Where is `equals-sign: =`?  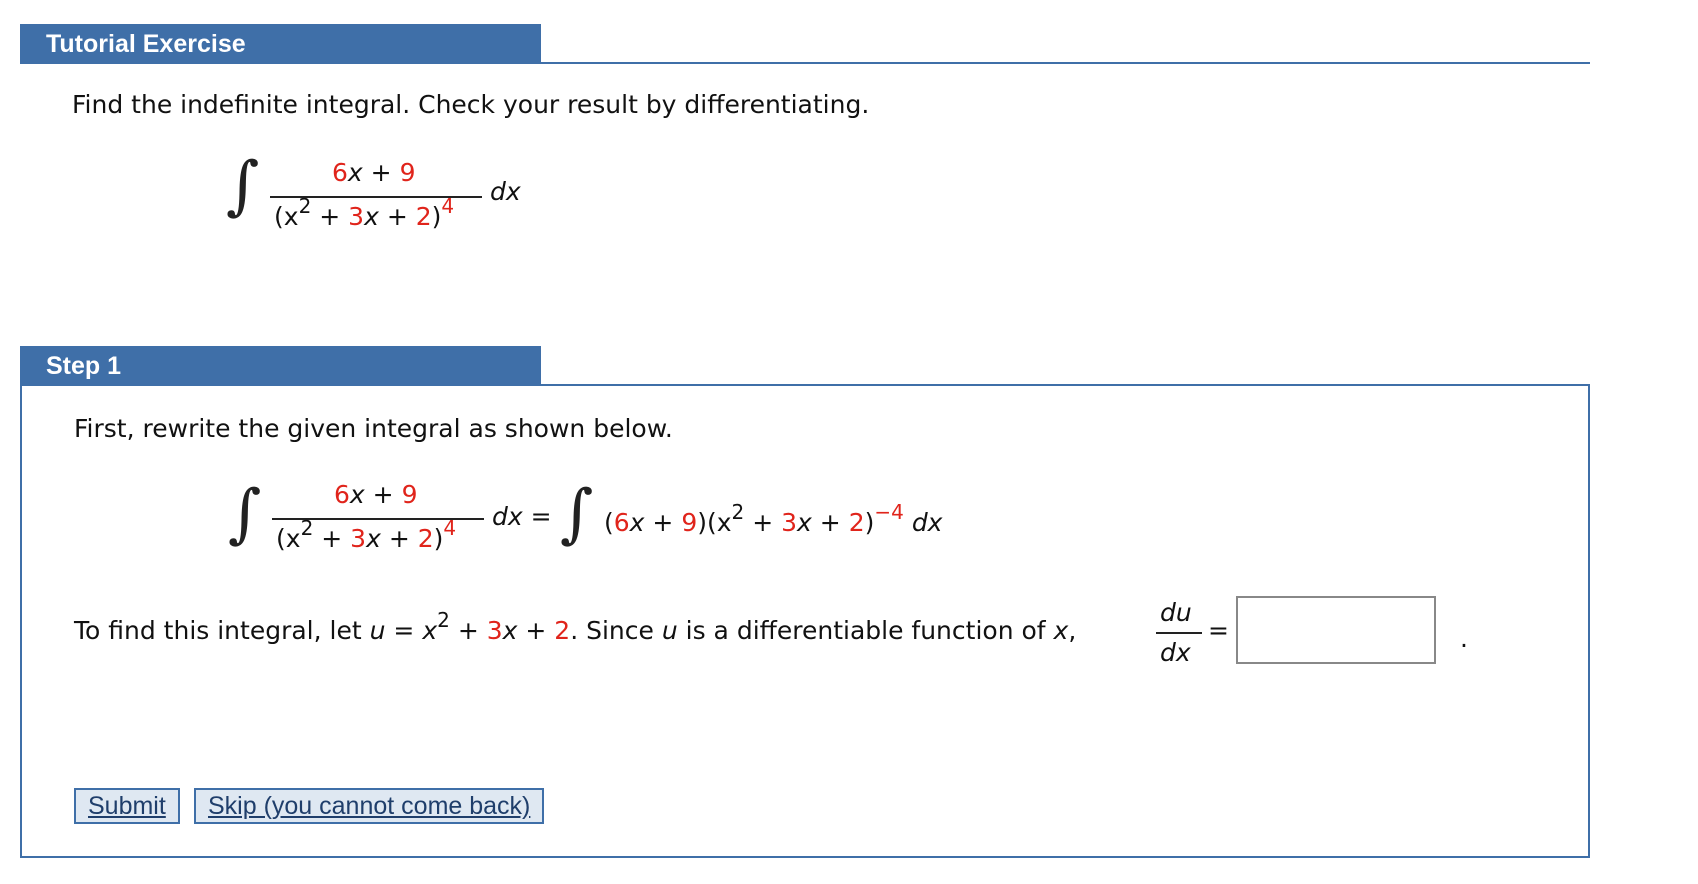
equals-sign: = is located at coordinates (1218, 630).